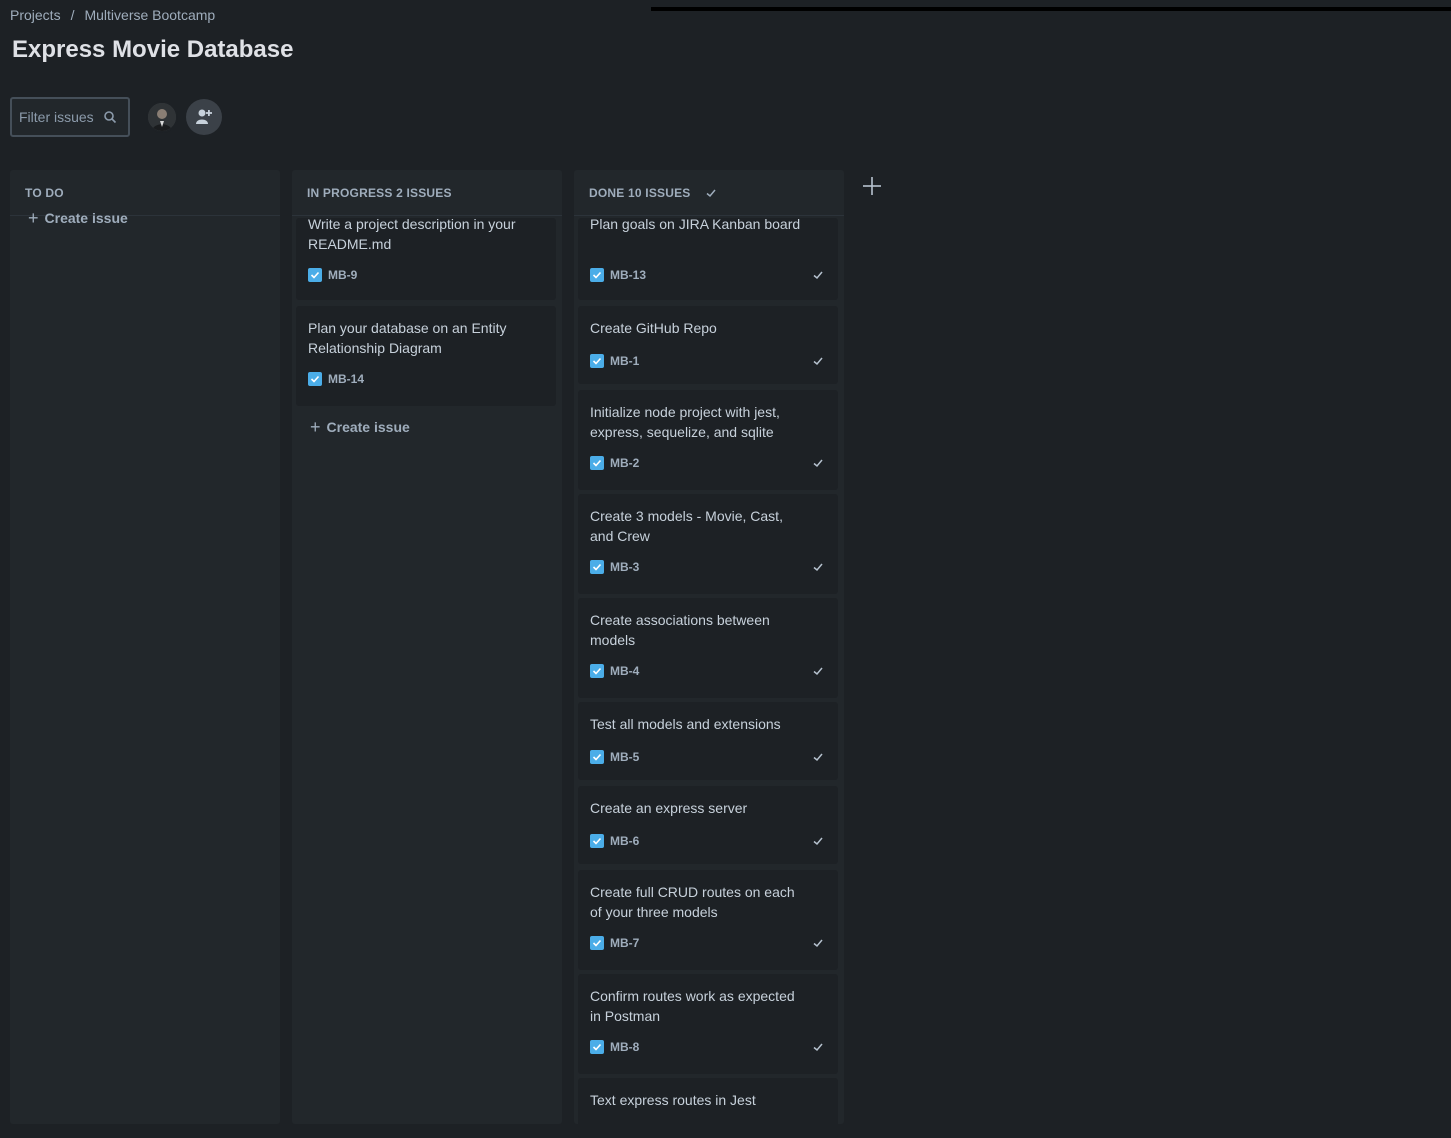  I want to click on issue-card-mb-4: Create associations between models MB-4, so click(708, 648).